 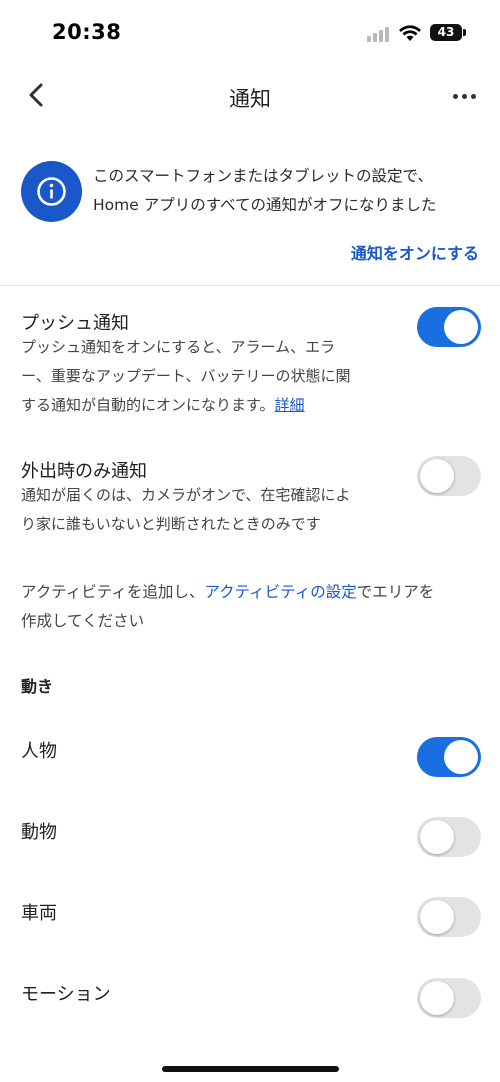 I want to click on away-desc-line-1: 通知が届くのは、カメラがオンで、在宅確認によ, so click(x=186, y=495).